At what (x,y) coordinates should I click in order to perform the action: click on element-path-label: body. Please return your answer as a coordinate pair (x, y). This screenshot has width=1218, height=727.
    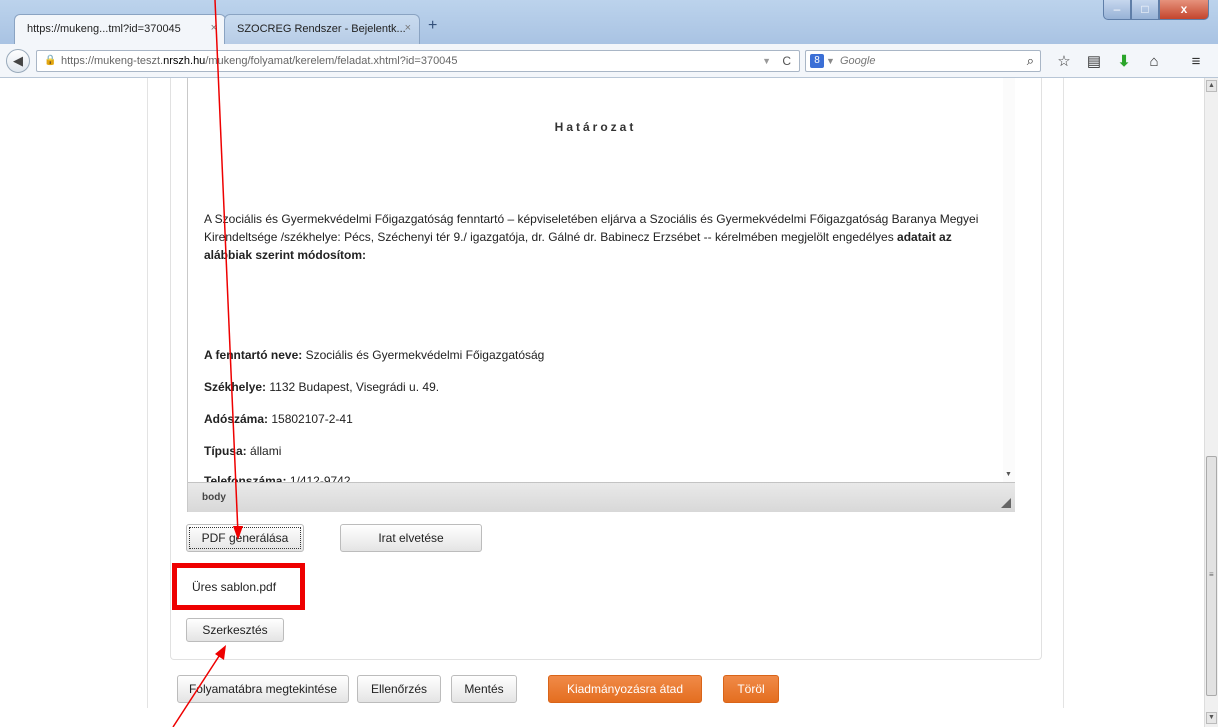
    Looking at the image, I should click on (214, 497).